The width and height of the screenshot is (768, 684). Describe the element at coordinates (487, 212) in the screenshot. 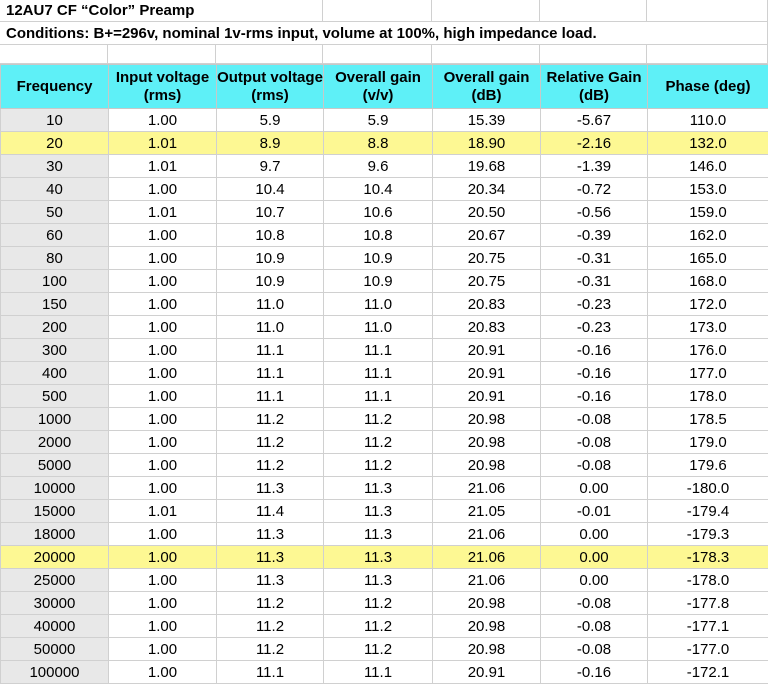

I see `table-cell: 20.50` at that location.